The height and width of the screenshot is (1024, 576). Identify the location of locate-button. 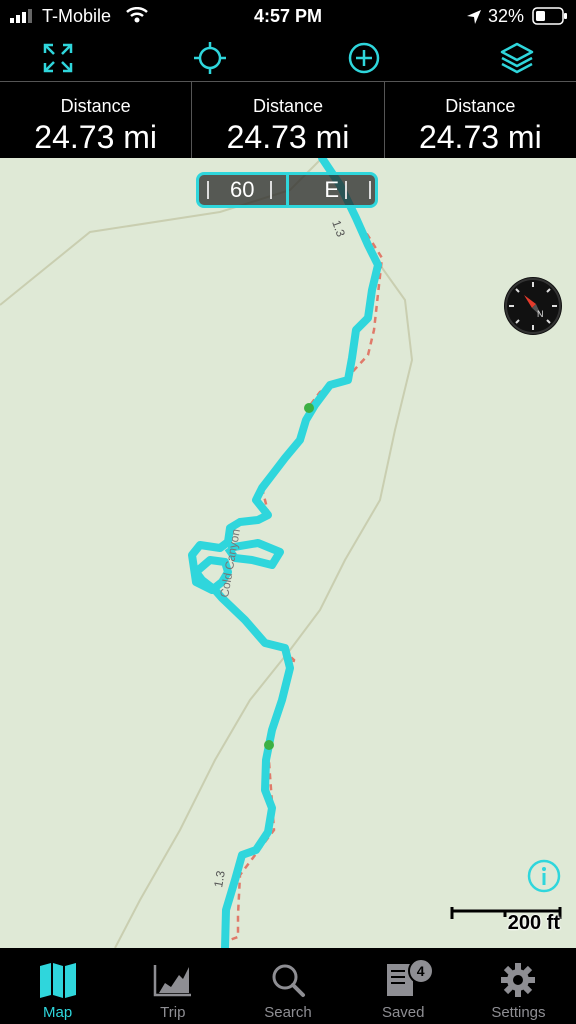
(210, 58).